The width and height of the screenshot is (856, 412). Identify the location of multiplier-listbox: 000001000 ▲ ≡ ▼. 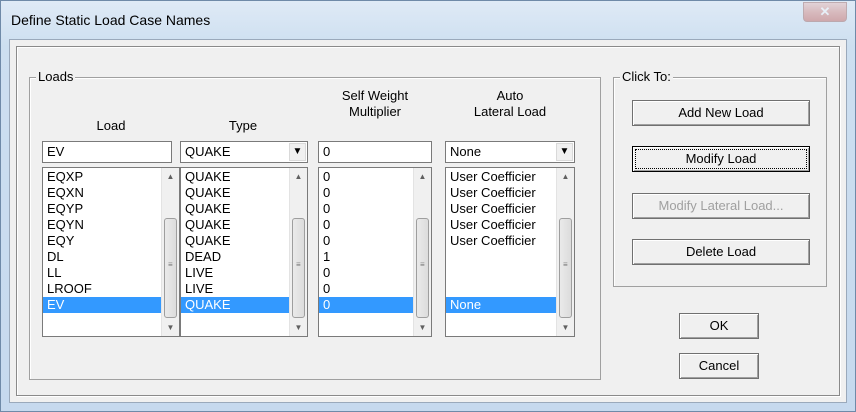
(375, 252).